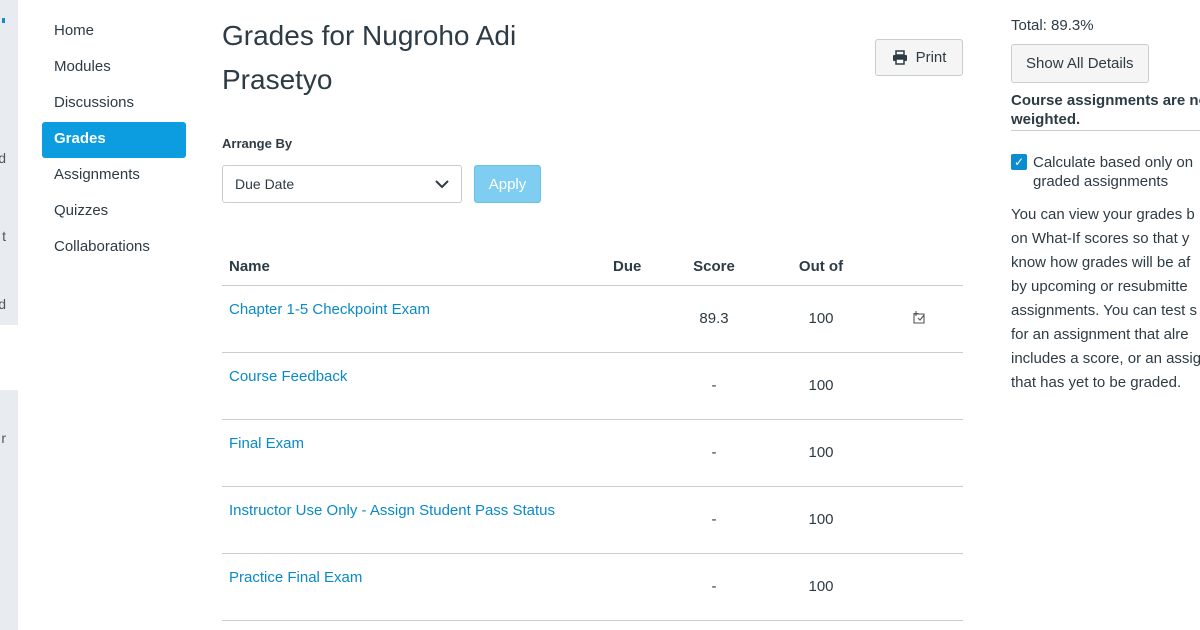  I want to click on global-nav-fragment: rd, so click(3, 304).